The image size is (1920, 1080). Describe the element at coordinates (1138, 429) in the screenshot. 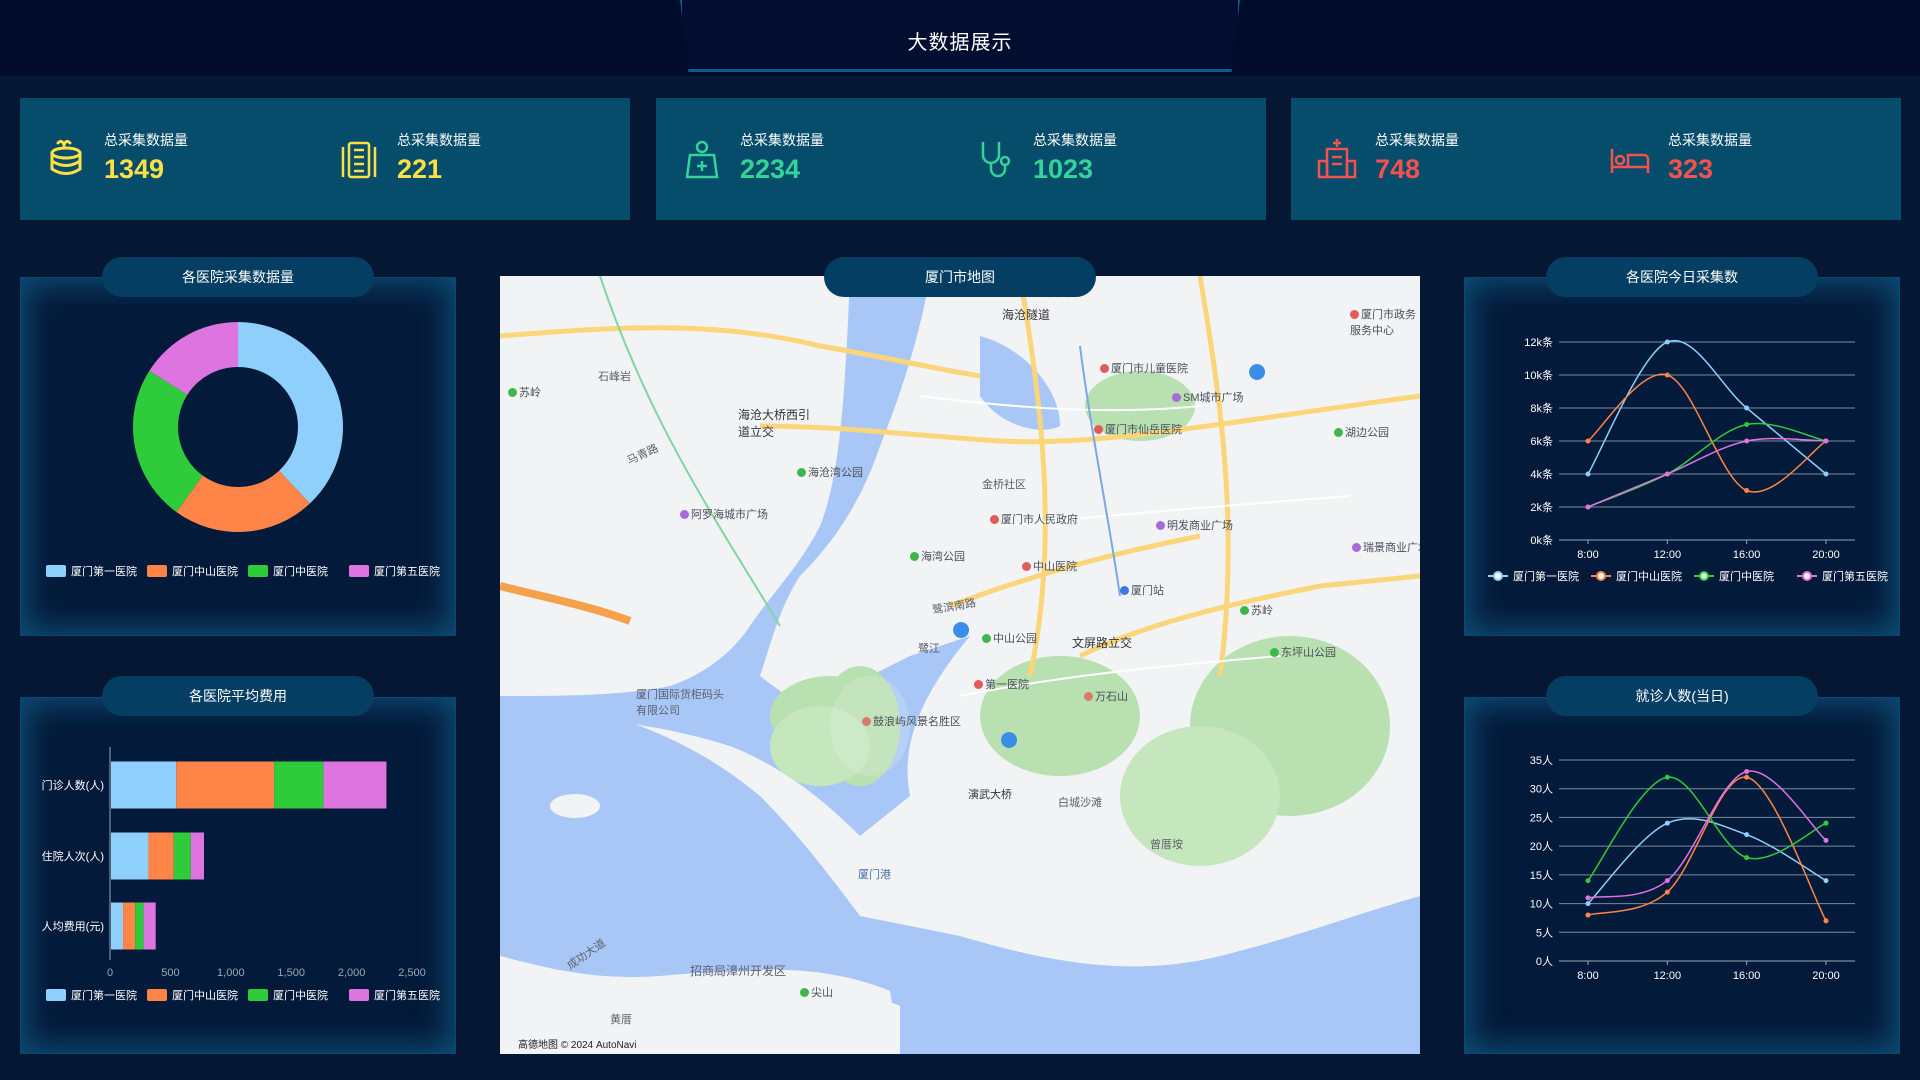

I see `map-poi-label: 厦门市仙岳医院` at that location.